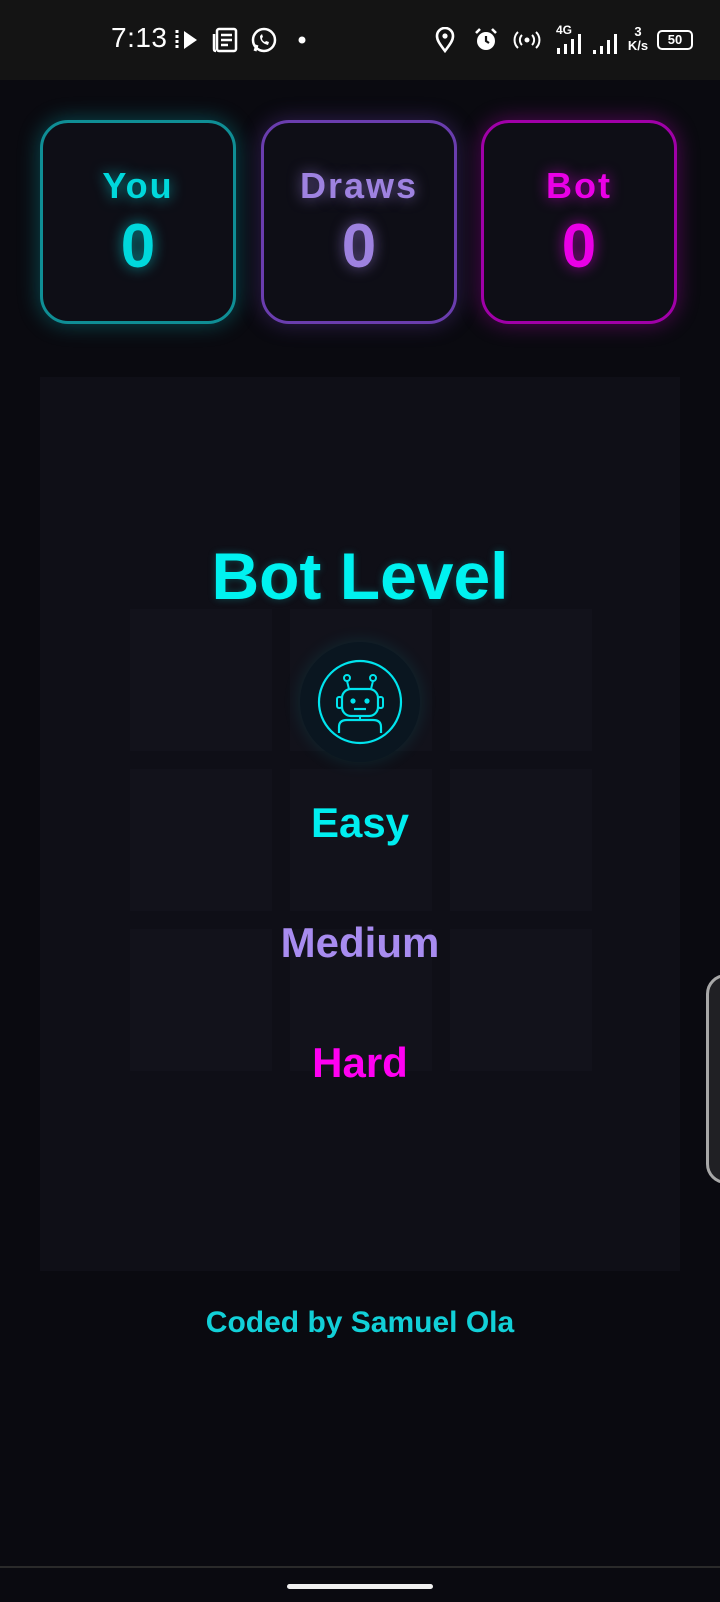 This screenshot has height=1602, width=720. I want to click on dot-icon, so click(302, 40).